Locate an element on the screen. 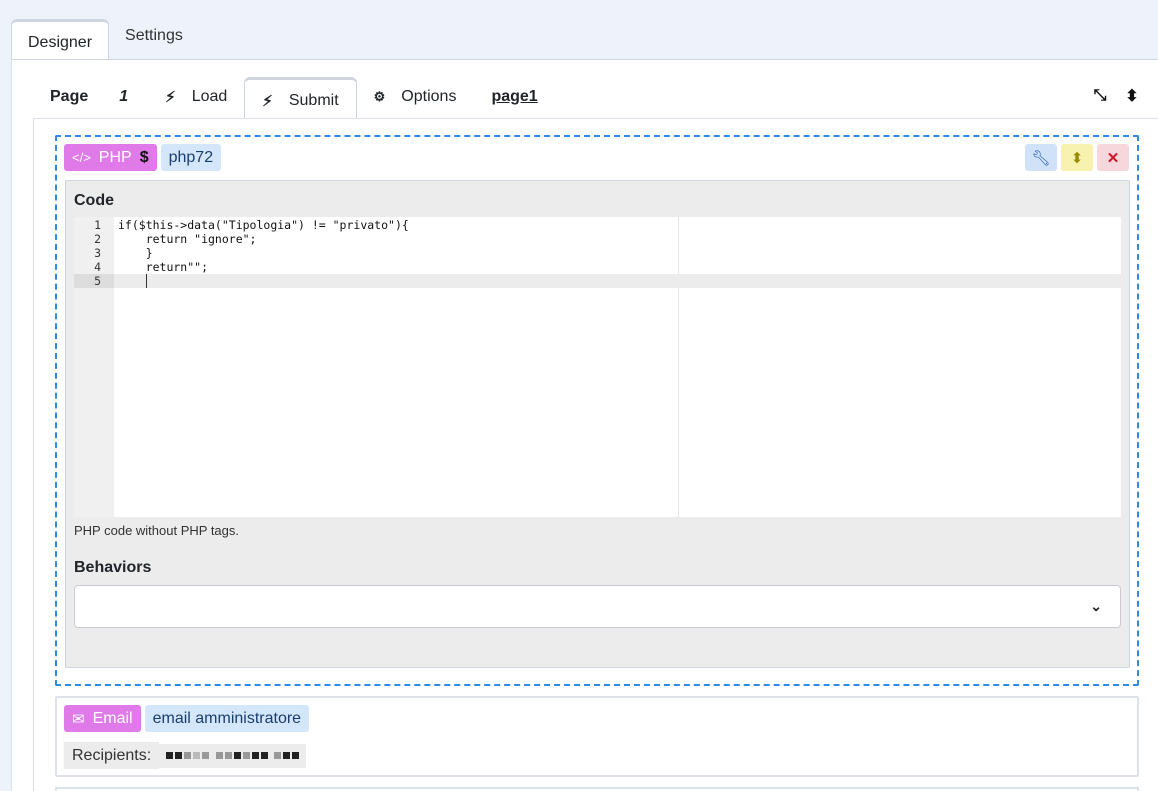 Image resolution: width=1158 pixels, height=791 pixels. type-label: PHP is located at coordinates (115, 157).